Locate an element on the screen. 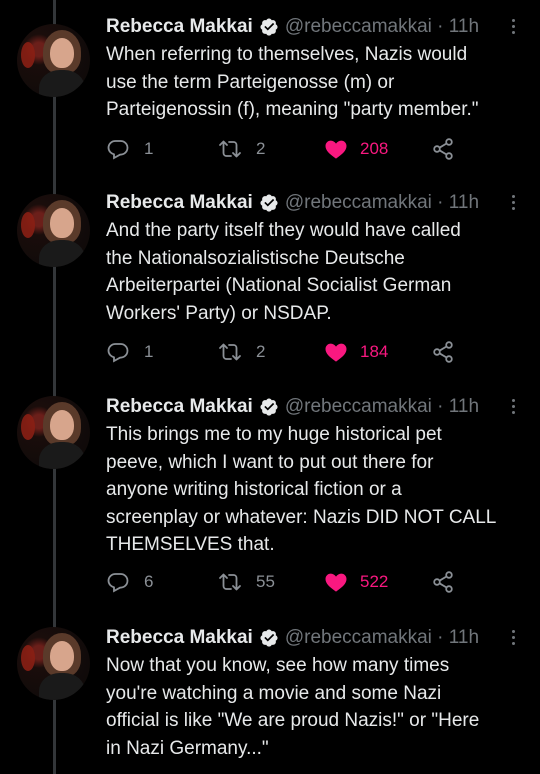 This screenshot has width=540, height=774. tweet-actions: 1 2 184 is located at coordinates (316, 352).